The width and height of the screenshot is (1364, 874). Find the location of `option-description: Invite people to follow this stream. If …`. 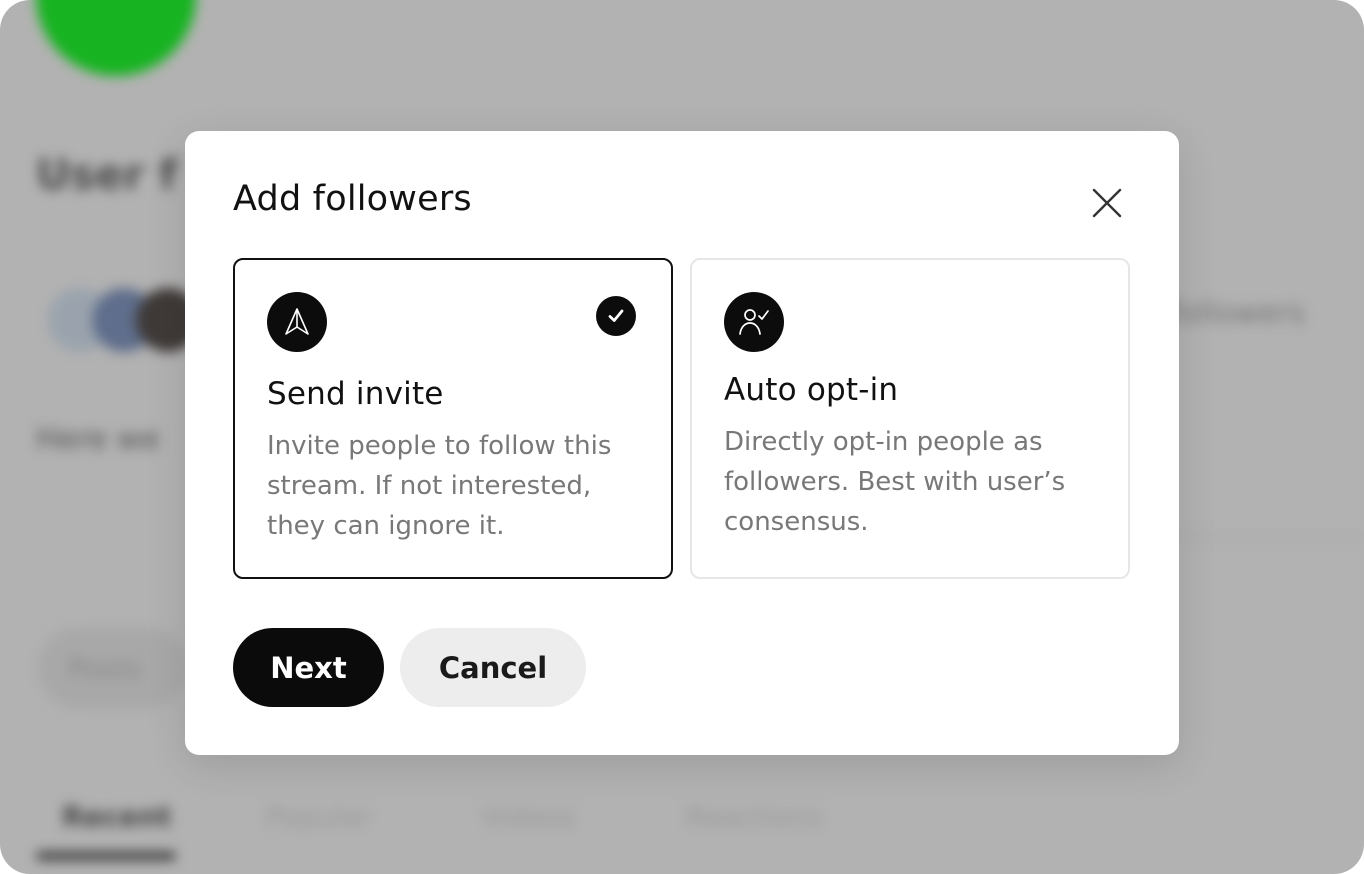

option-description: Invite people to follow this stream. If … is located at coordinates (439, 486).